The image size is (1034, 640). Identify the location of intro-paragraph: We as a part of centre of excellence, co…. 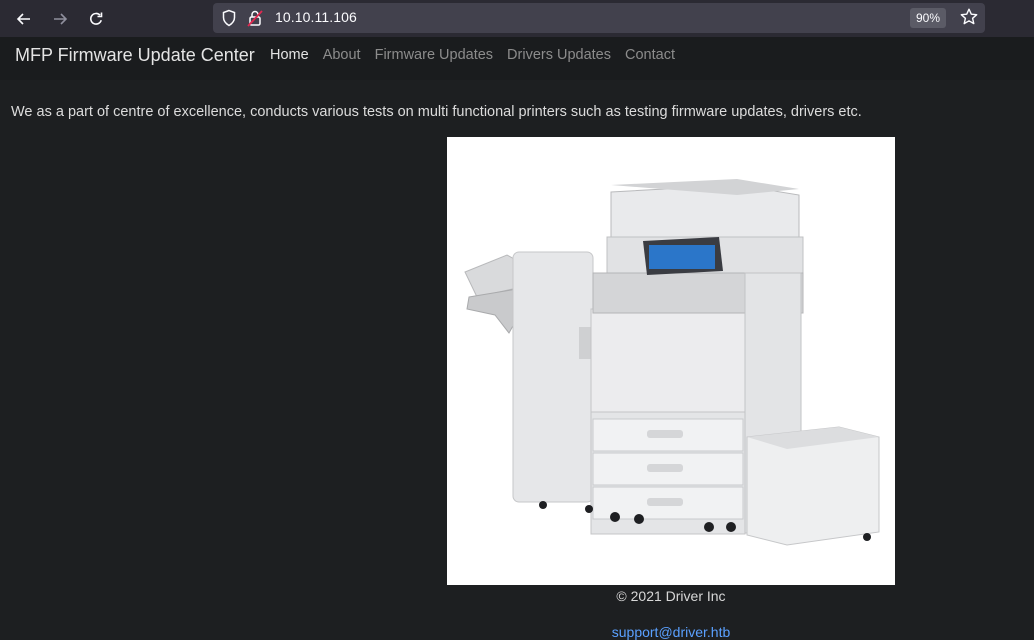
(436, 112).